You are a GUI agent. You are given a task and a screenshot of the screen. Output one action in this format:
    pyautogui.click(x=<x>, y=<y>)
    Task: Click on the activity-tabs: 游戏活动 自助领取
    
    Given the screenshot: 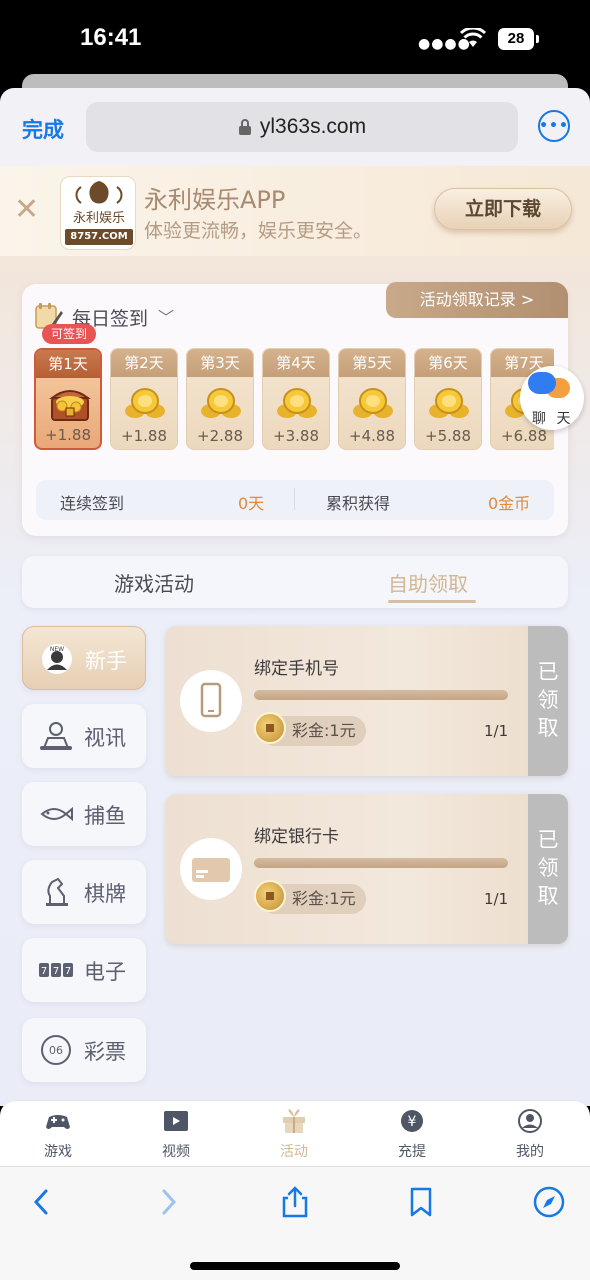 What is the action you would take?
    pyautogui.click(x=295, y=582)
    